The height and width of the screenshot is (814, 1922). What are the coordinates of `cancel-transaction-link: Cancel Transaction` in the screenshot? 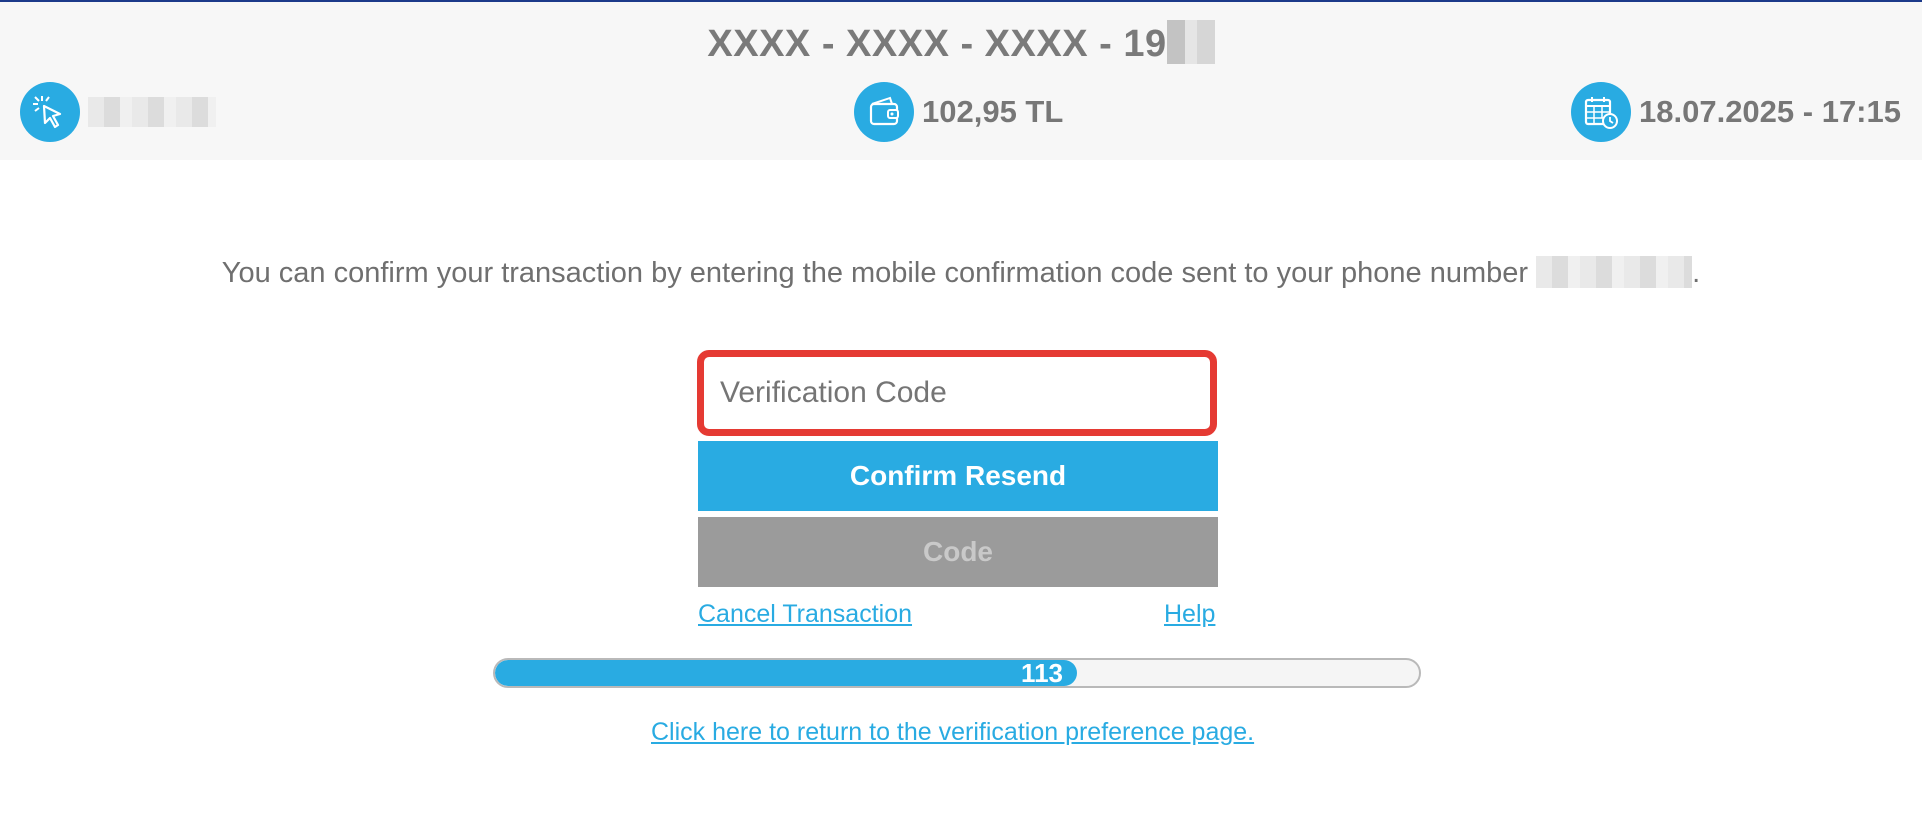 It's located at (805, 614).